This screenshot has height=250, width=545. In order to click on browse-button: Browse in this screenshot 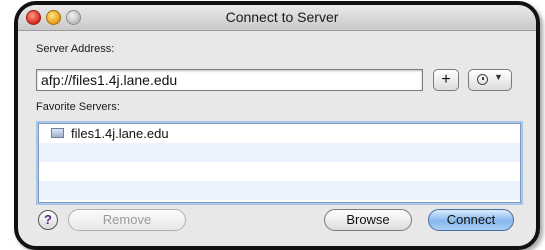, I will do `click(368, 220)`.